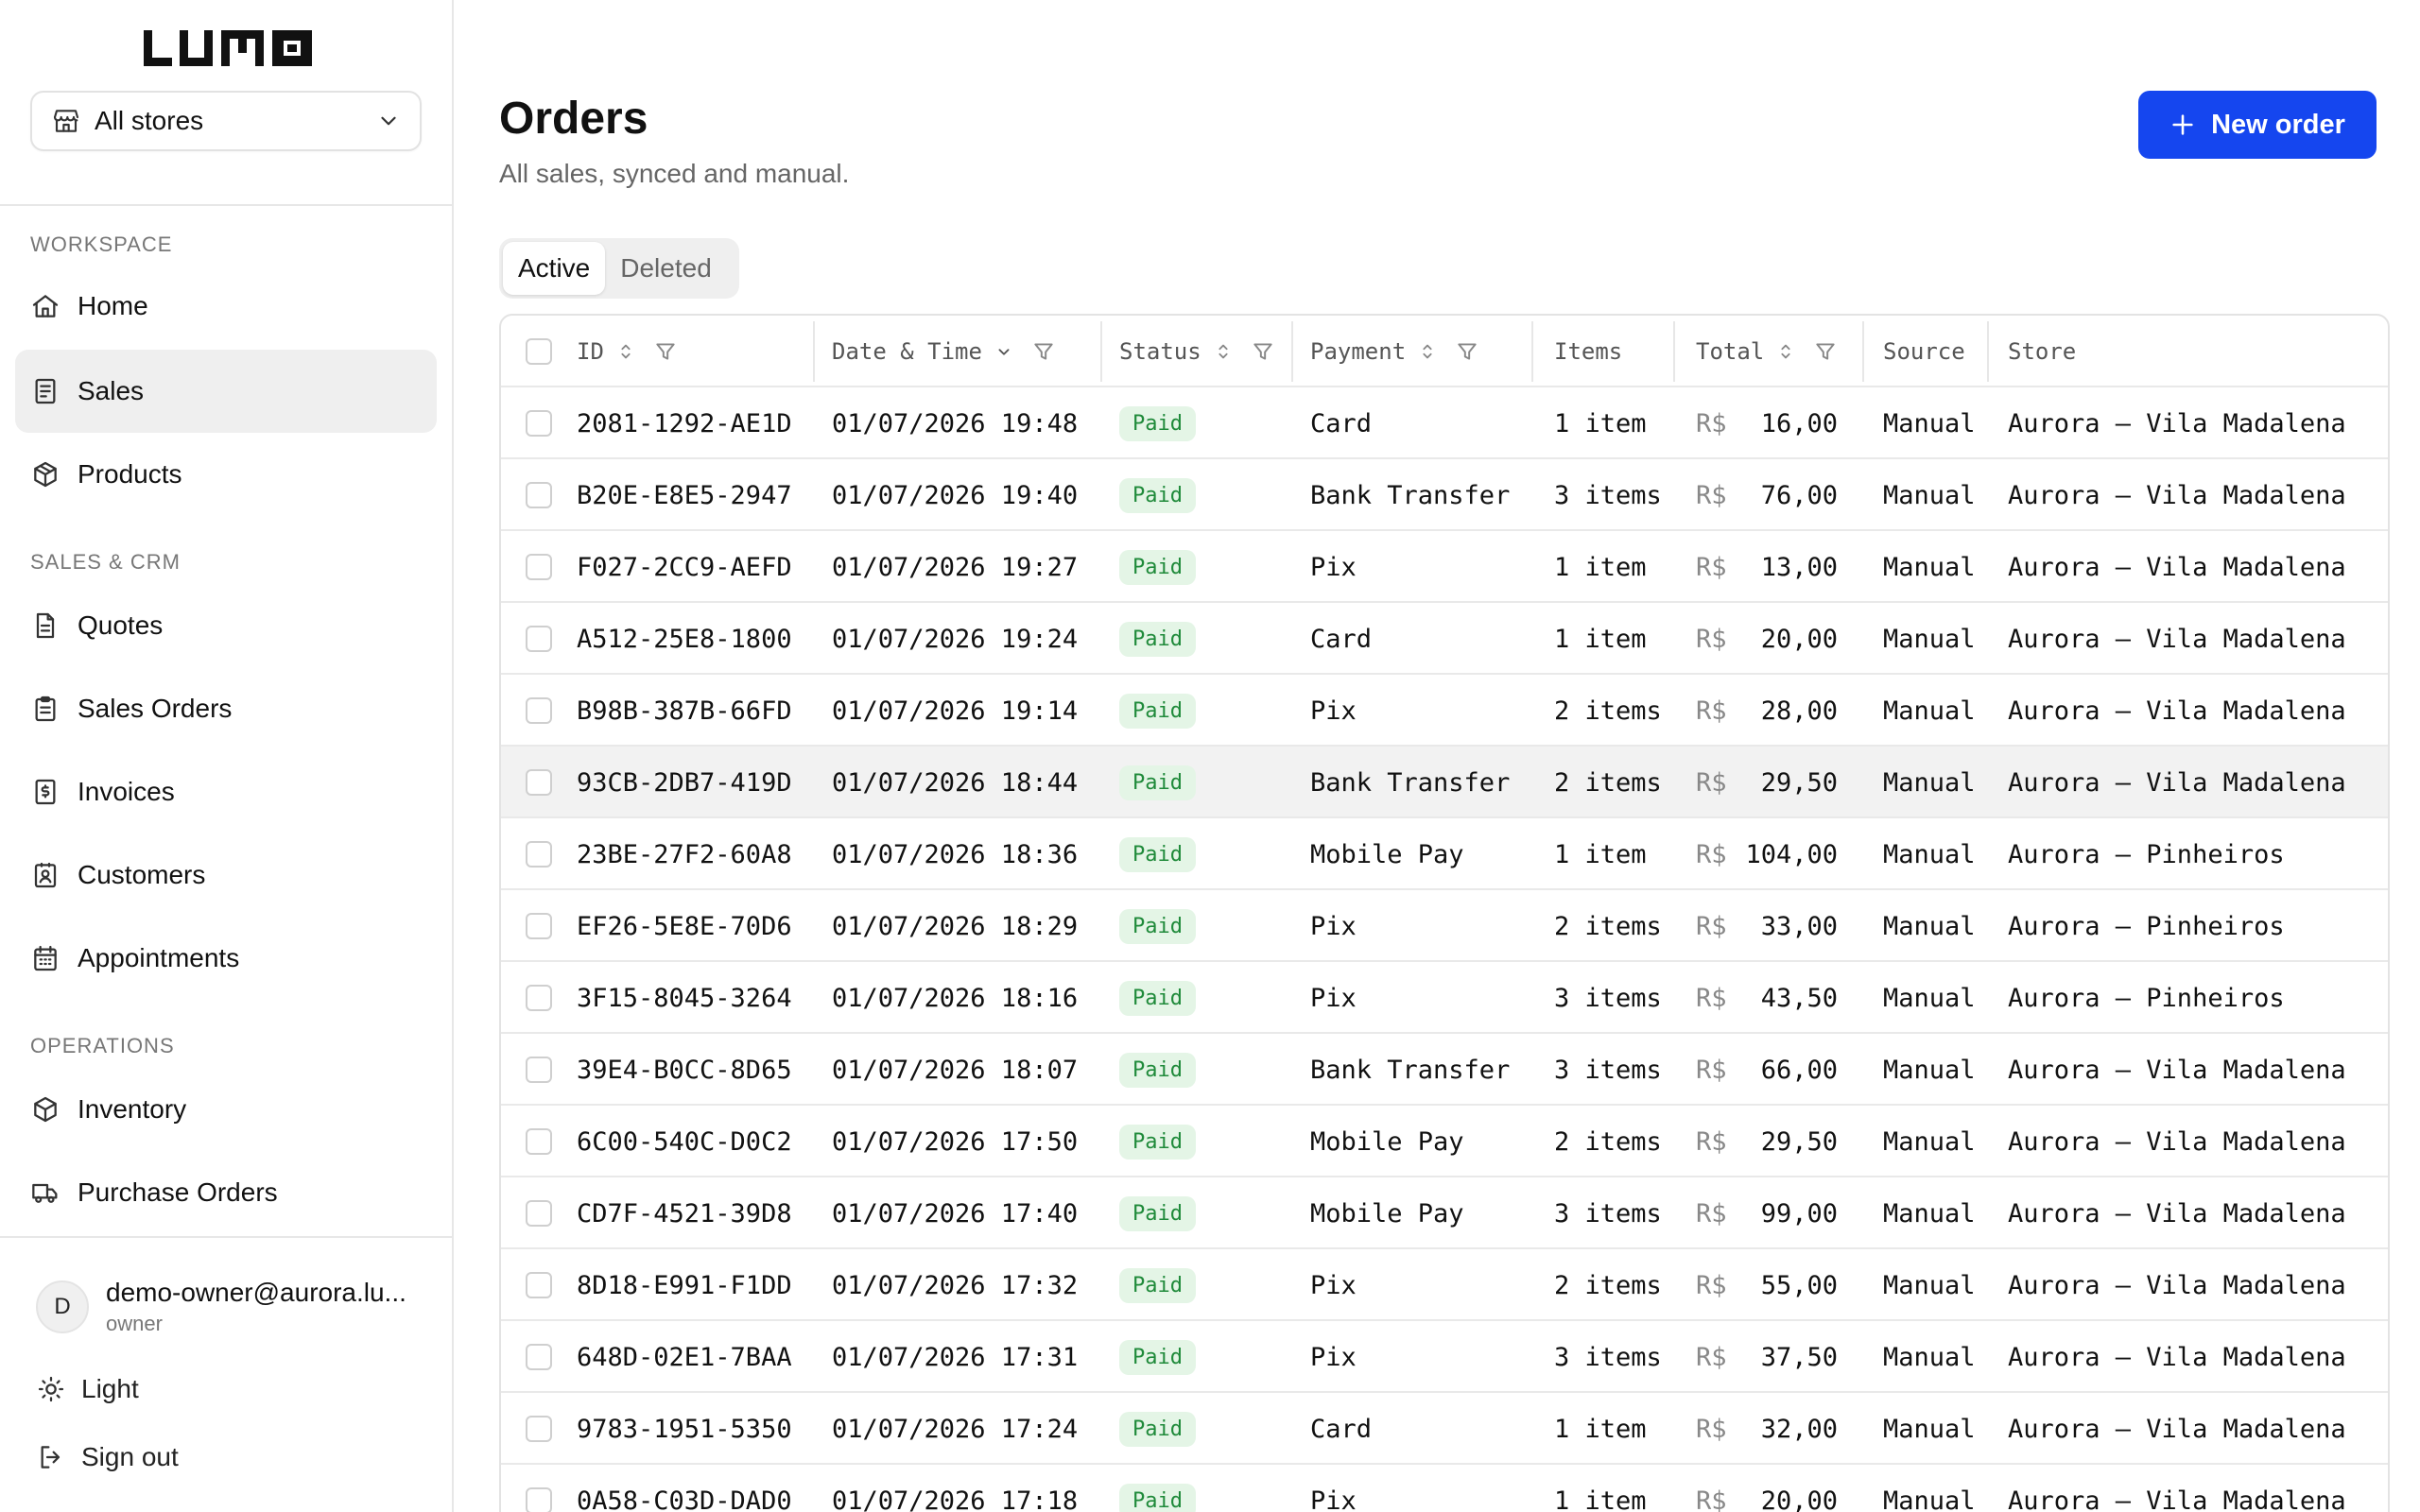 Image resolution: width=2420 pixels, height=1512 pixels. What do you see at coordinates (228, 49) in the screenshot?
I see `lumo-logo` at bounding box center [228, 49].